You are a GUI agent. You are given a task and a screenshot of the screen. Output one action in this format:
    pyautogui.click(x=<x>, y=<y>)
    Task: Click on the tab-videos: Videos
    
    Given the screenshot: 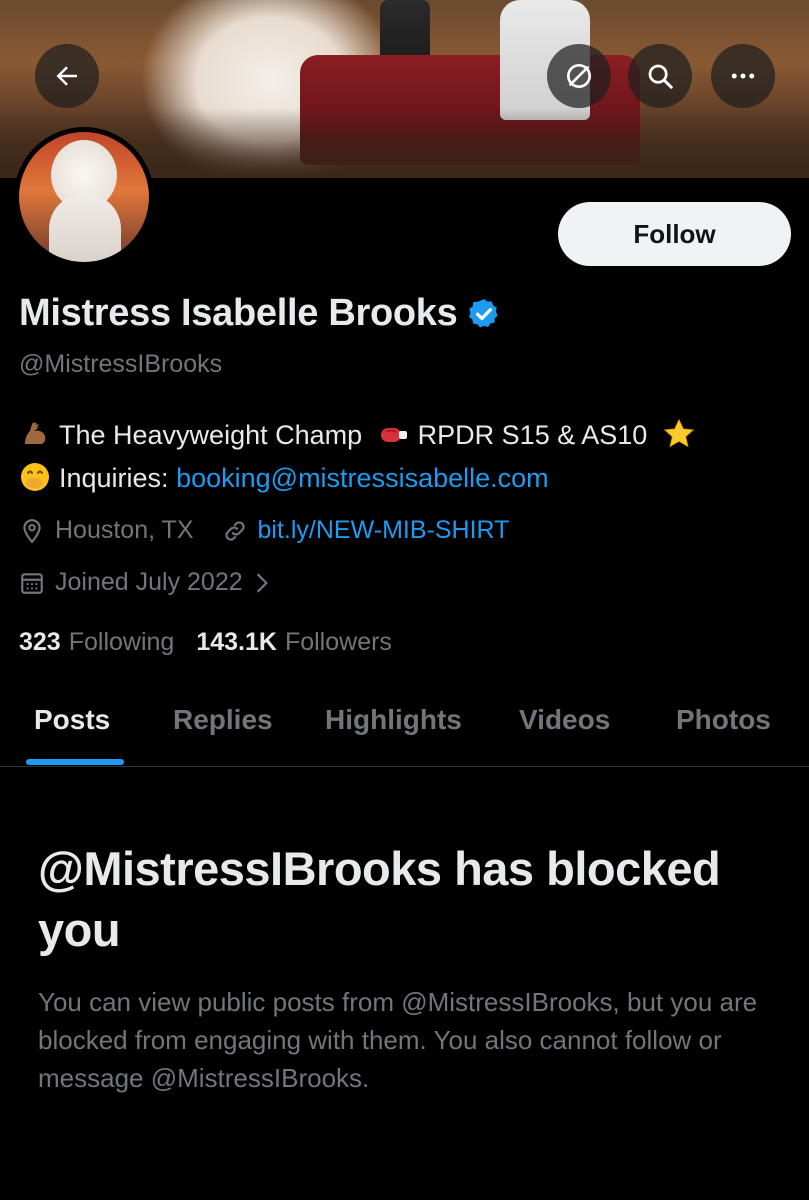 What is the action you would take?
    pyautogui.click(x=564, y=720)
    